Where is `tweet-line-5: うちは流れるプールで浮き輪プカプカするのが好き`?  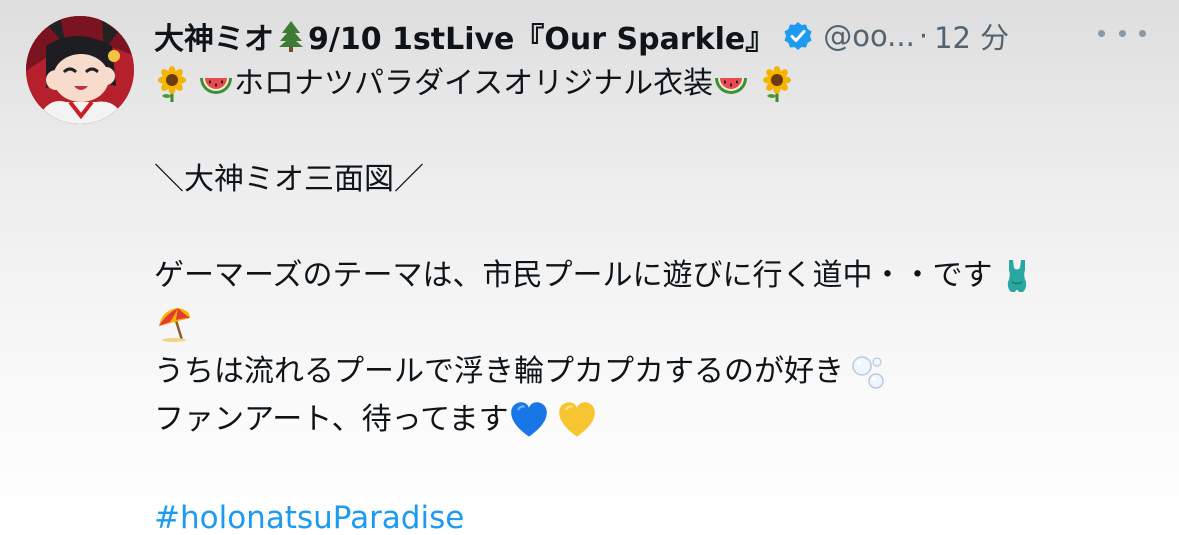
tweet-line-5: うちは流れるプールで浮き輪プカプカするのが好き is located at coordinates (659, 372).